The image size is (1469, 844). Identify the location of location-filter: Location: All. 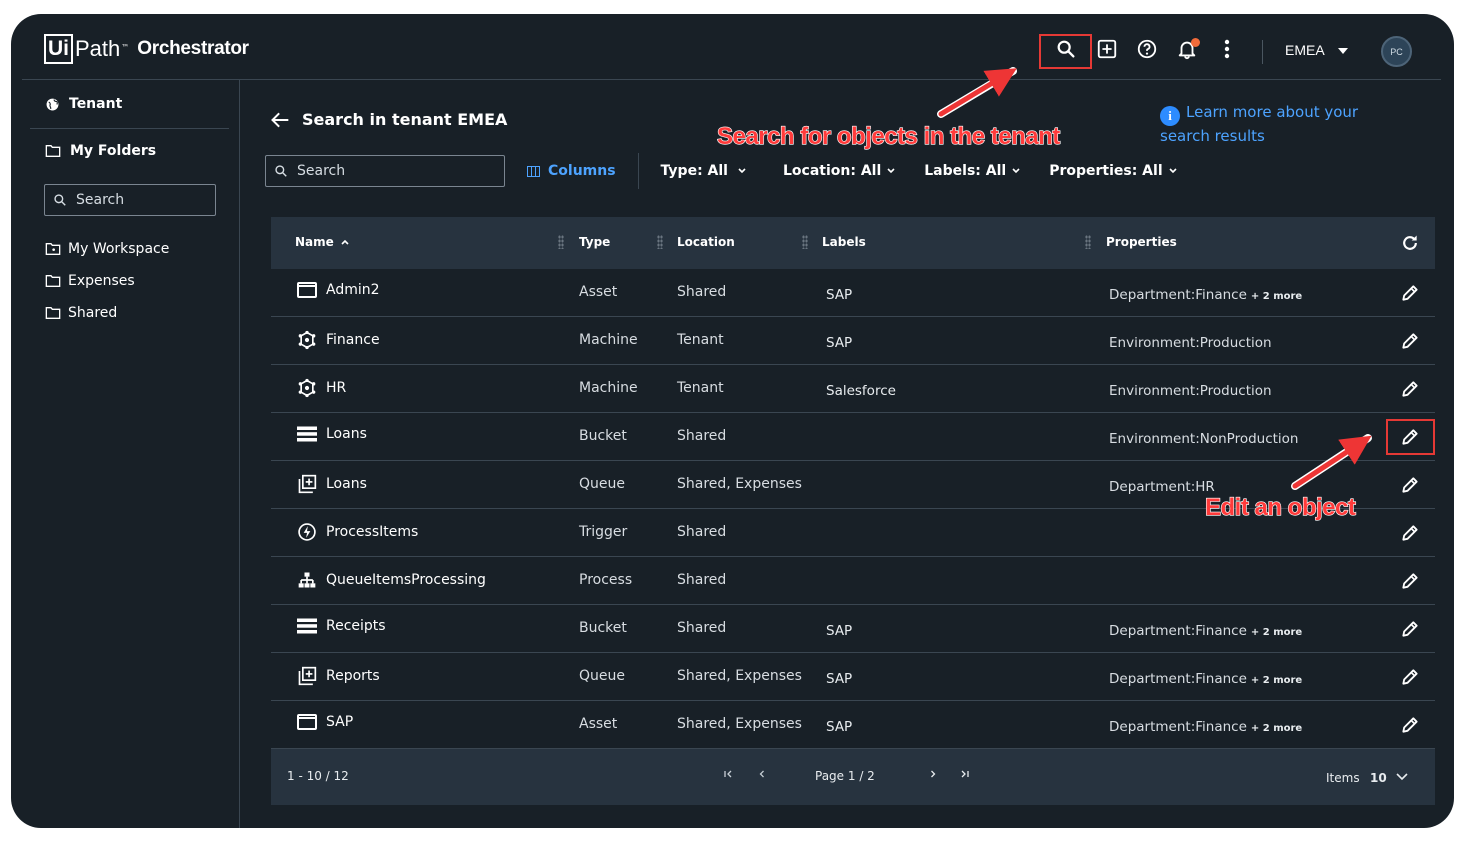
(839, 171).